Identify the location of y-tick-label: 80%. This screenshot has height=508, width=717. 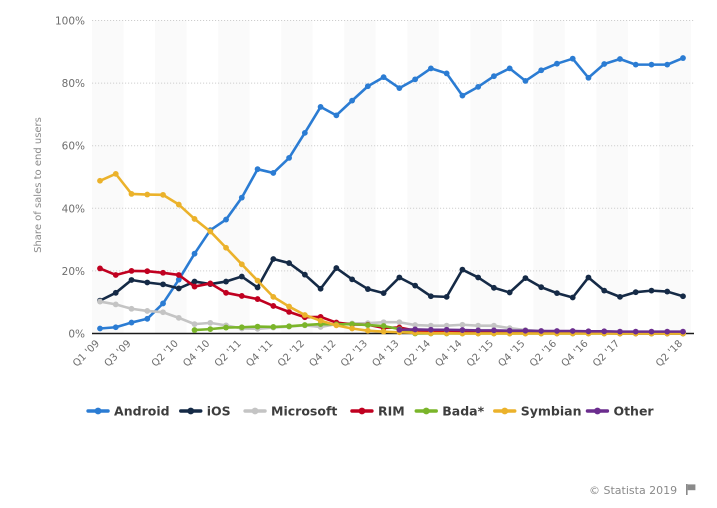
(73, 84).